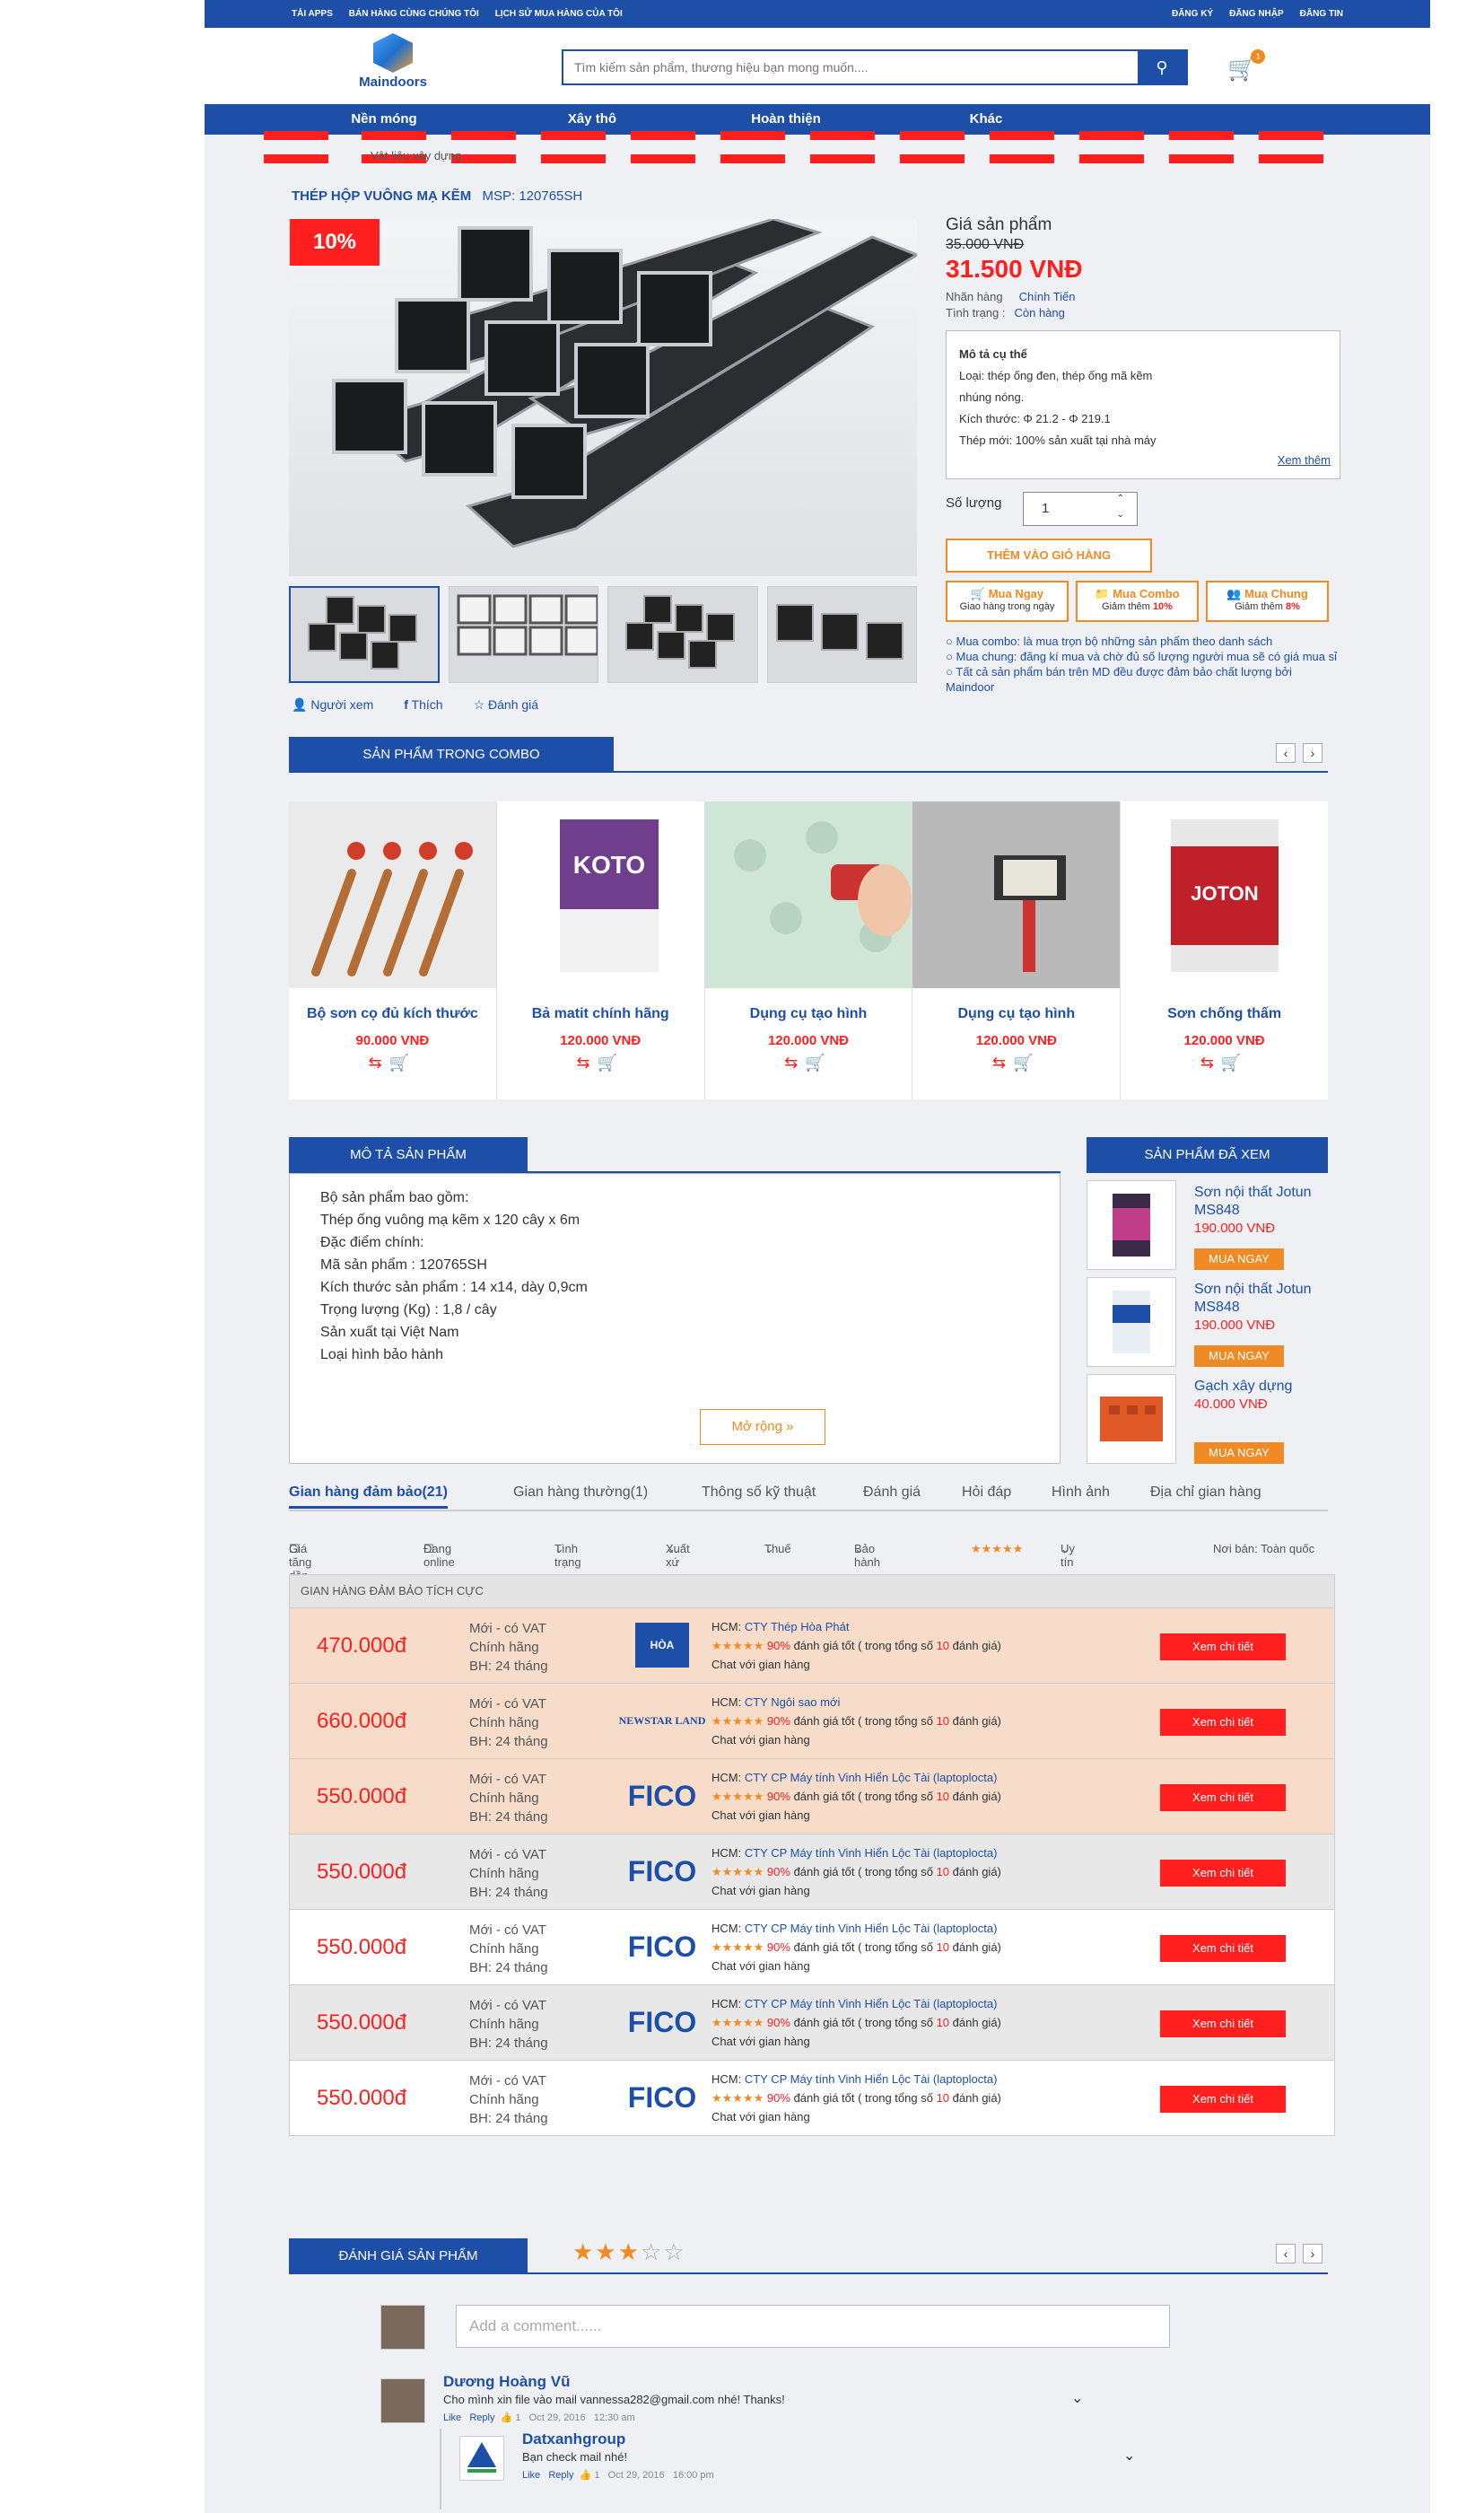  I want to click on breadcrumb: Vật liệu xây dựng, so click(416, 155).